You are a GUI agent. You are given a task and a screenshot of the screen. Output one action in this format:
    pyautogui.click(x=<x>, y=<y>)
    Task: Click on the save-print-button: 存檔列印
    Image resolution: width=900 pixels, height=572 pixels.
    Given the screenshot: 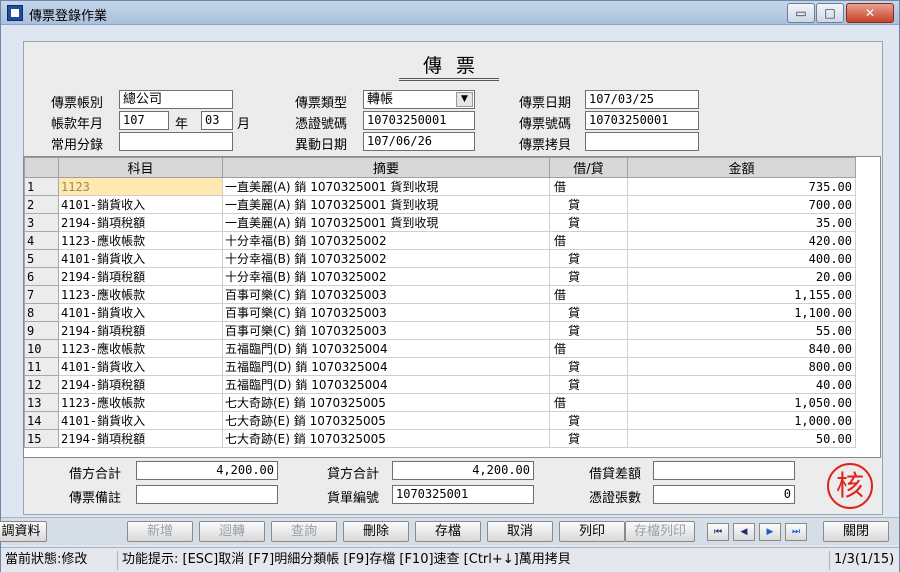 What is the action you would take?
    pyautogui.click(x=660, y=531)
    